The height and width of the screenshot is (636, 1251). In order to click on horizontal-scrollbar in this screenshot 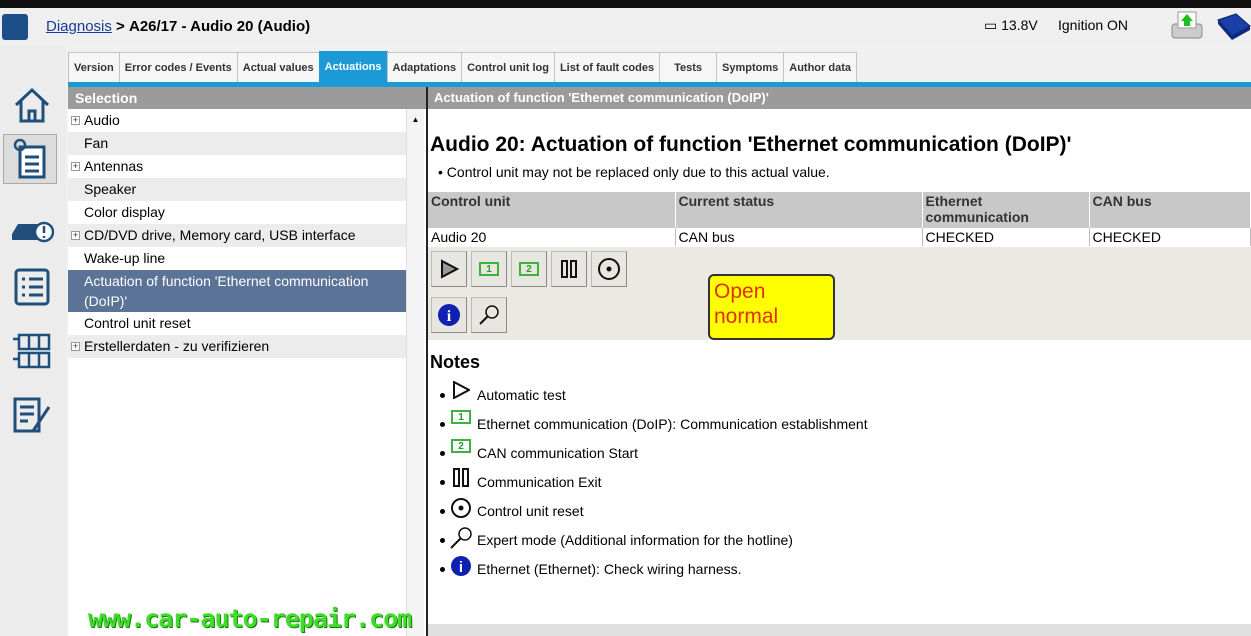, I will do `click(839, 630)`.